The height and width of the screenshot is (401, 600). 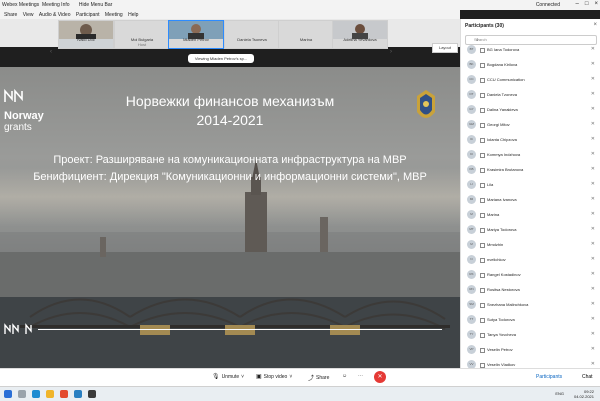 What do you see at coordinates (501, 319) in the screenshot?
I see `participant-name: Sutya Todorova` at bounding box center [501, 319].